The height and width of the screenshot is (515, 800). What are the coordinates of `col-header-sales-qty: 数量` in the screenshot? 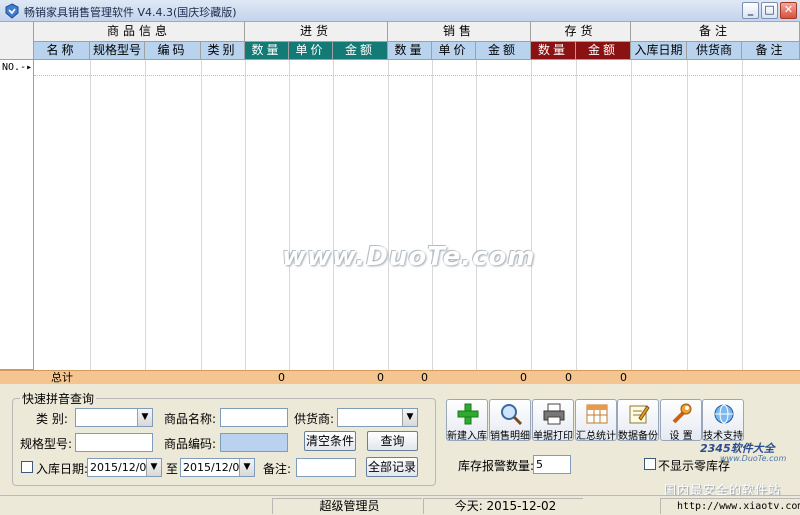 It's located at (410, 51).